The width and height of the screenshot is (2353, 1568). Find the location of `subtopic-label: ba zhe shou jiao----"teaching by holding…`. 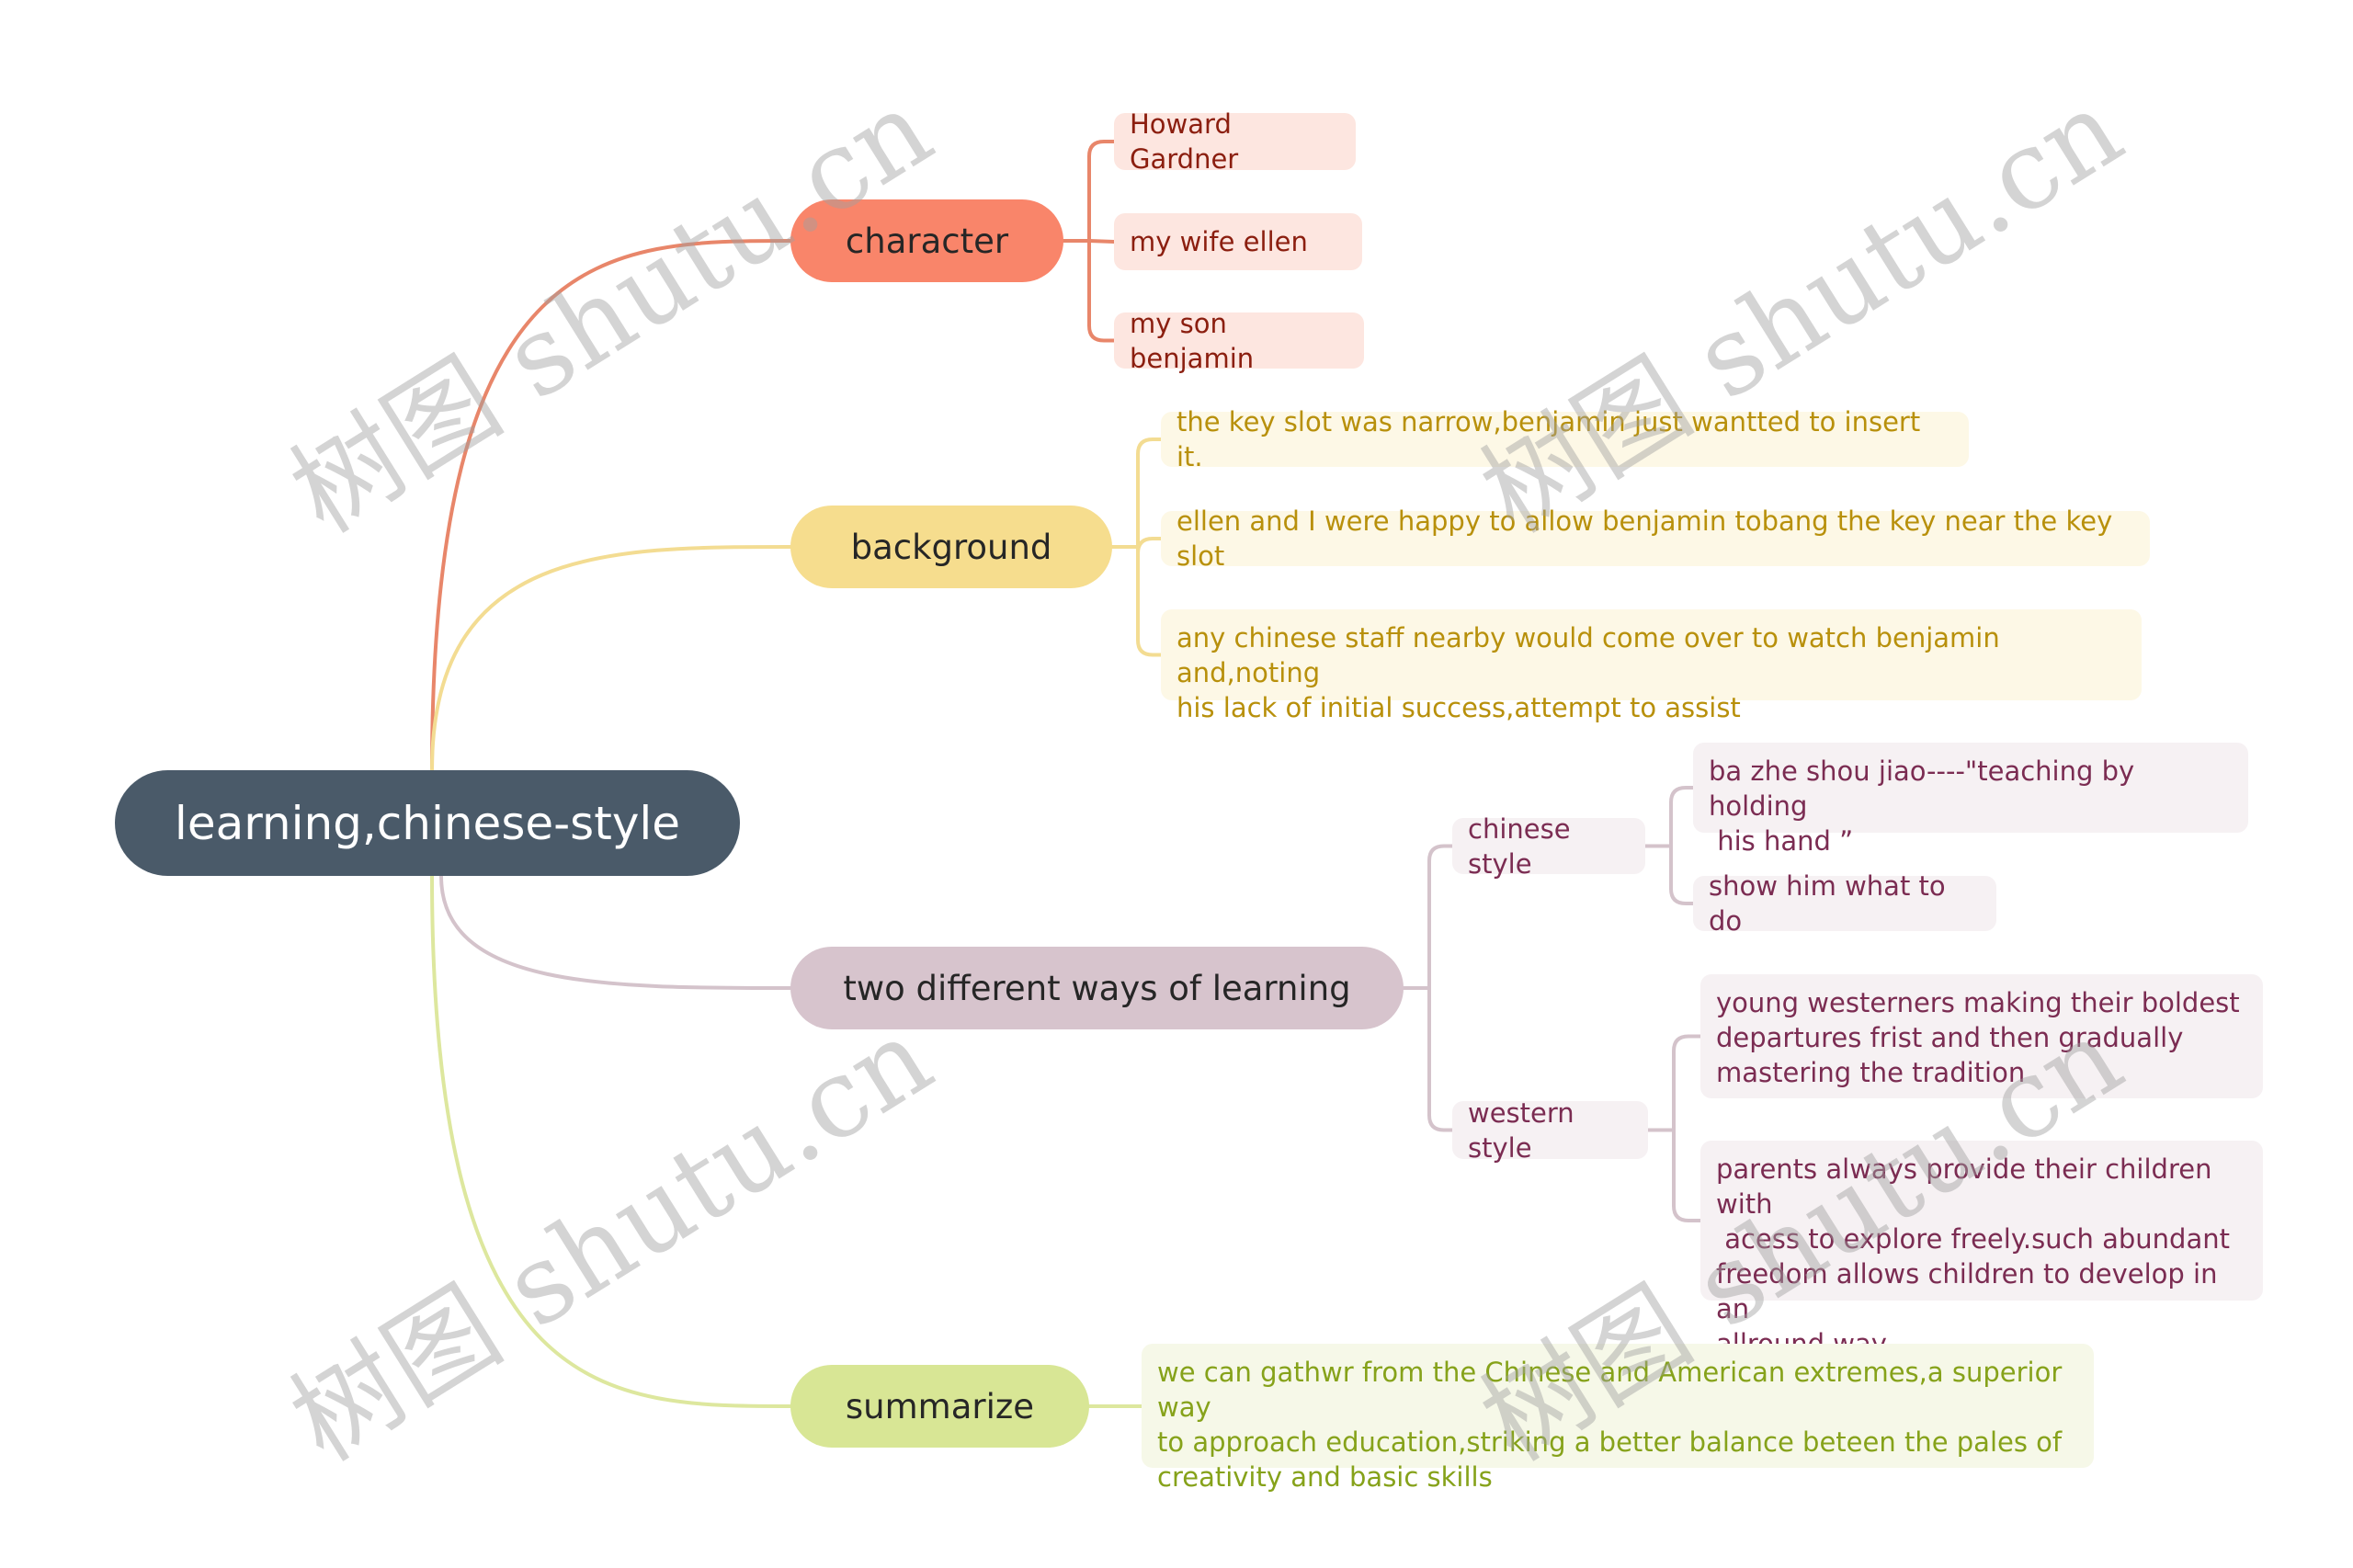

subtopic-label: ba zhe shou jiao----"teaching by holding… is located at coordinates (1922, 806).